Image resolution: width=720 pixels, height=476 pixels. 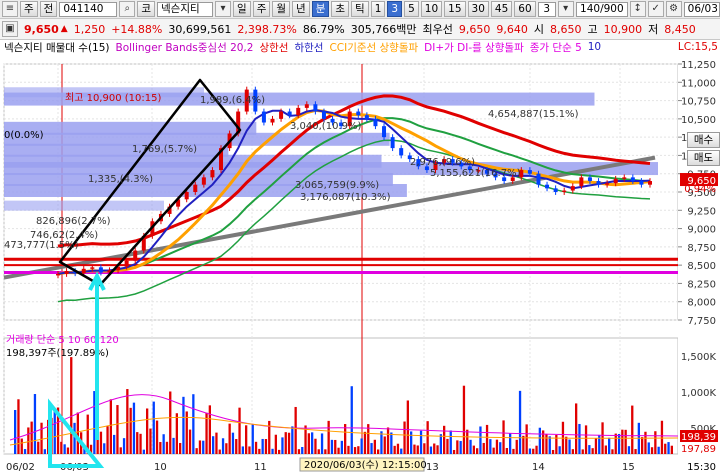 I want to click on market-button: 코, so click(x=146, y=9).